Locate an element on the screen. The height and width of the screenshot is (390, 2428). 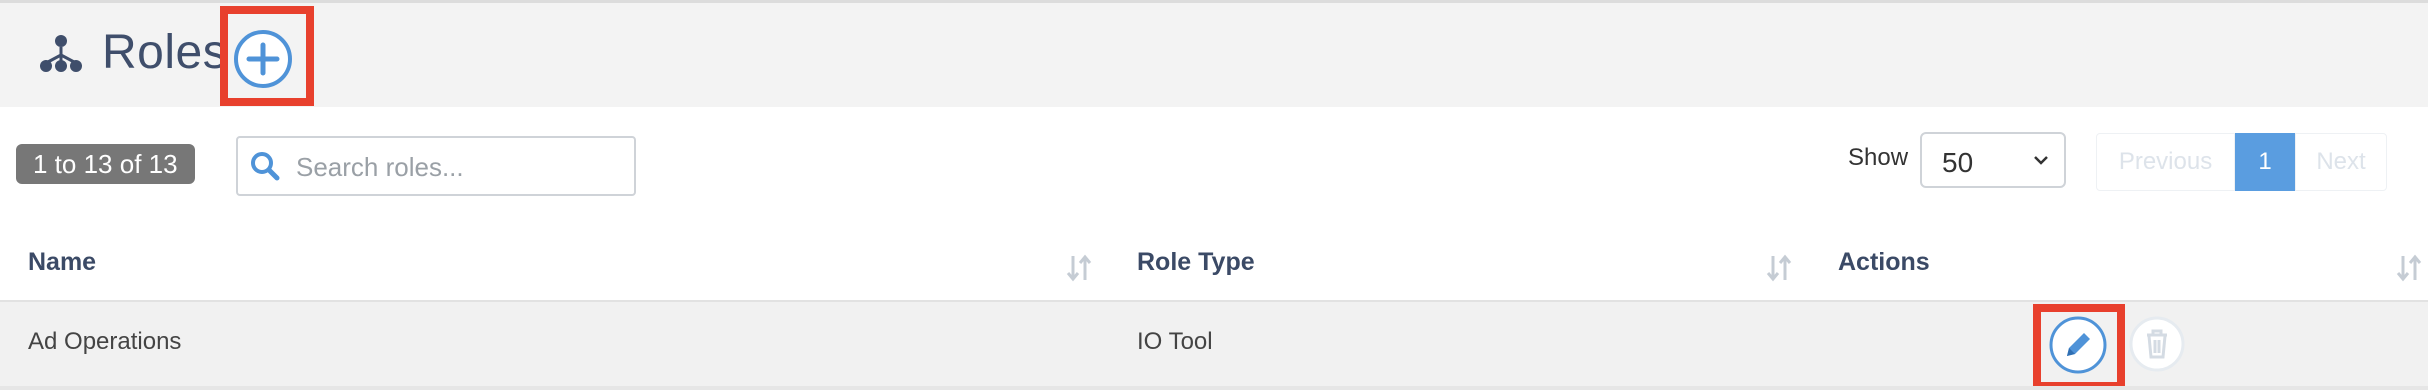
pagination: Previous 1 Next is located at coordinates (2241, 162).